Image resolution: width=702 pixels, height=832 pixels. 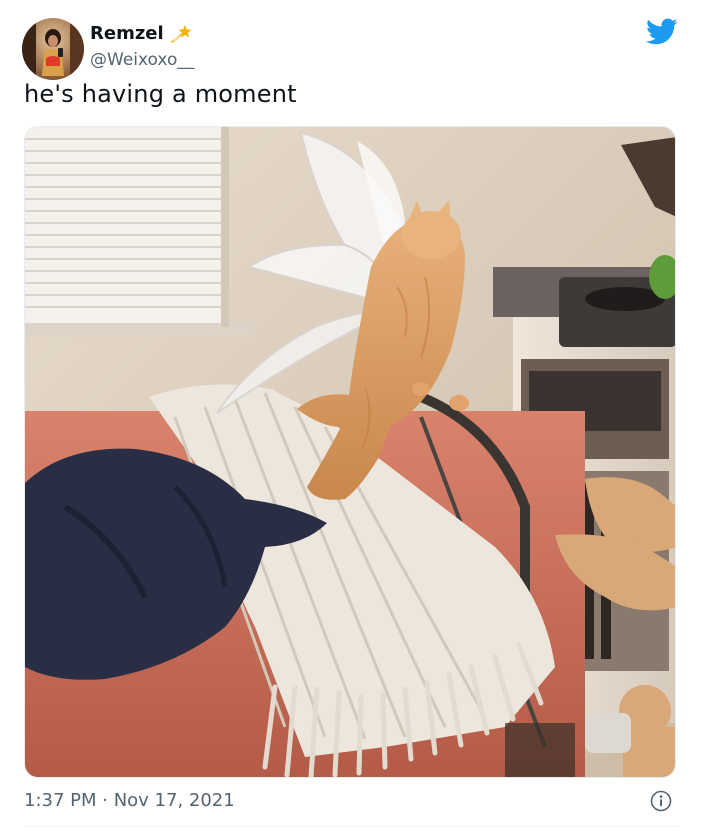 What do you see at coordinates (662, 32) in the screenshot?
I see `twitter-bird-icon` at bounding box center [662, 32].